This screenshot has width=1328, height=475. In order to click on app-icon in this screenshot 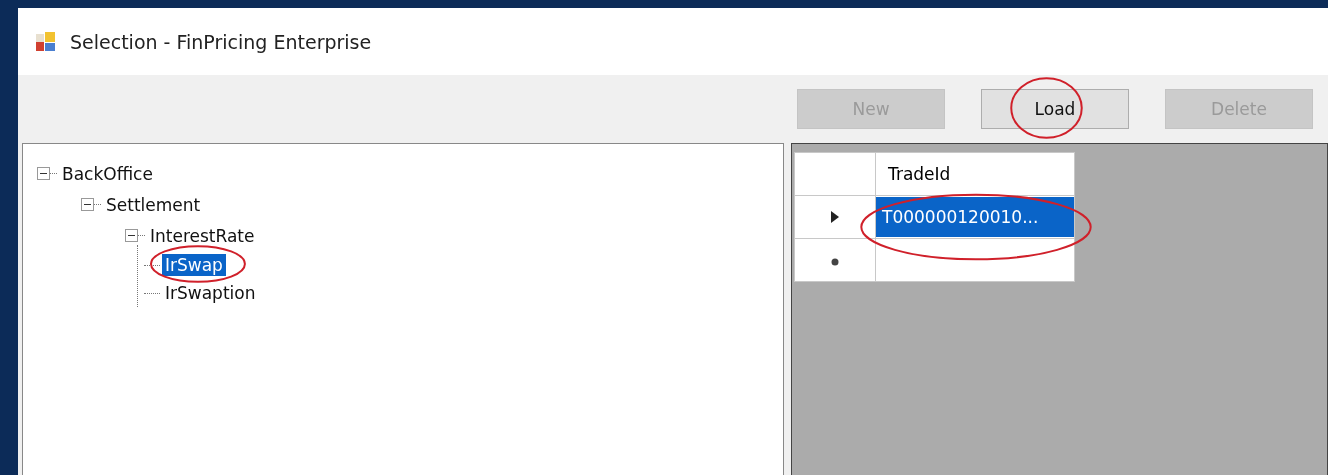, I will do `click(46, 41)`.